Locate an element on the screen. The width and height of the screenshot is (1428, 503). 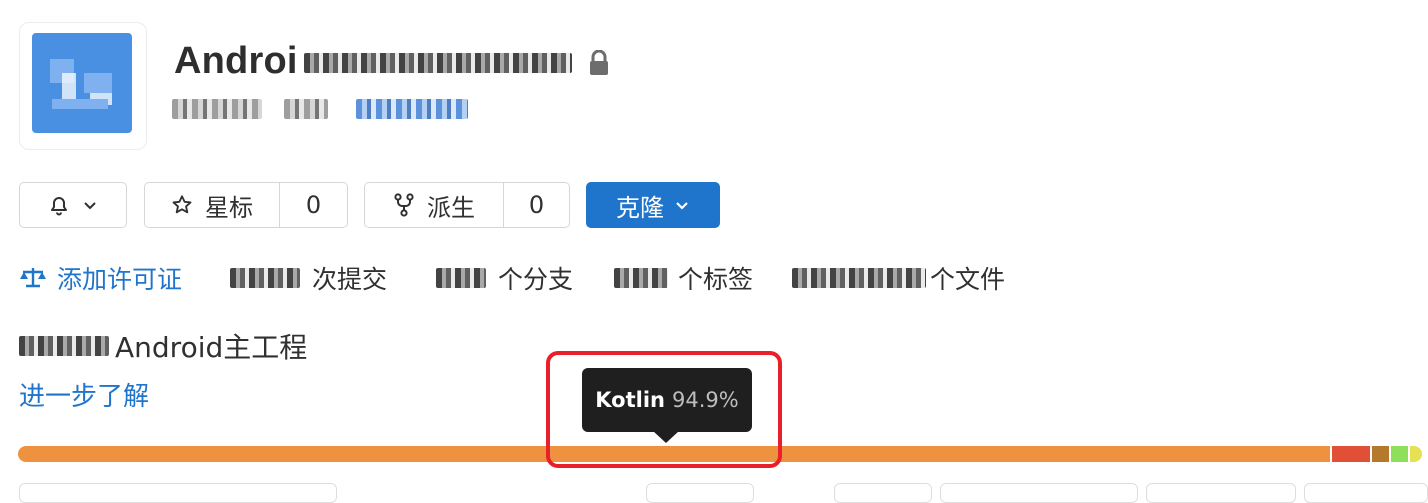
add-license-link: 添加许可证 is located at coordinates (100, 278).